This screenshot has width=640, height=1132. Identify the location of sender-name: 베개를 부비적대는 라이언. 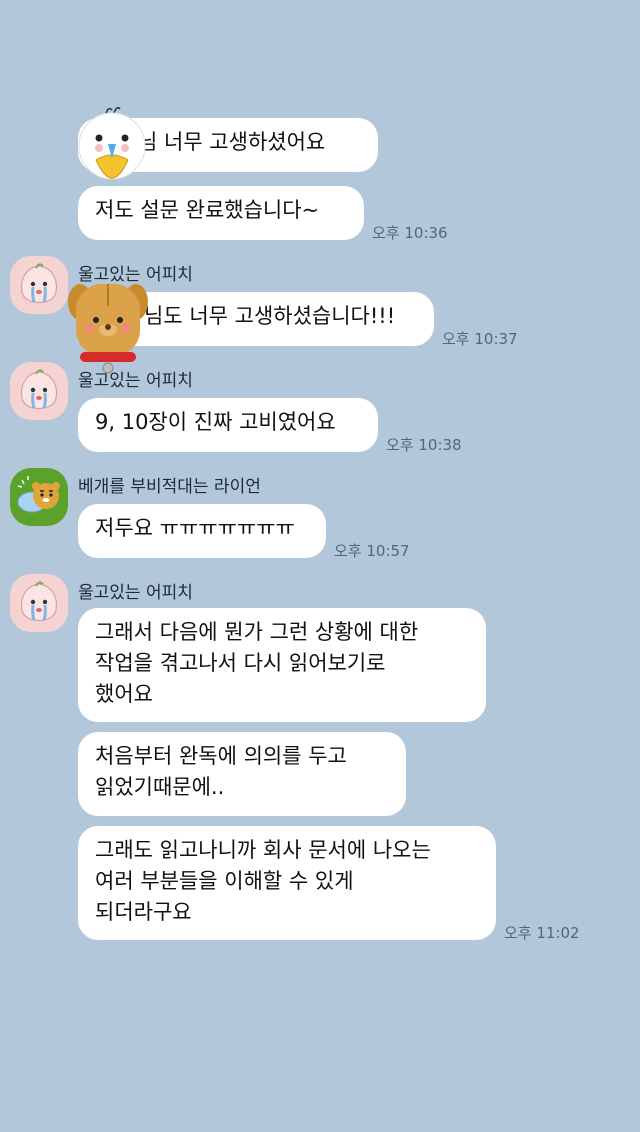
(169, 487).